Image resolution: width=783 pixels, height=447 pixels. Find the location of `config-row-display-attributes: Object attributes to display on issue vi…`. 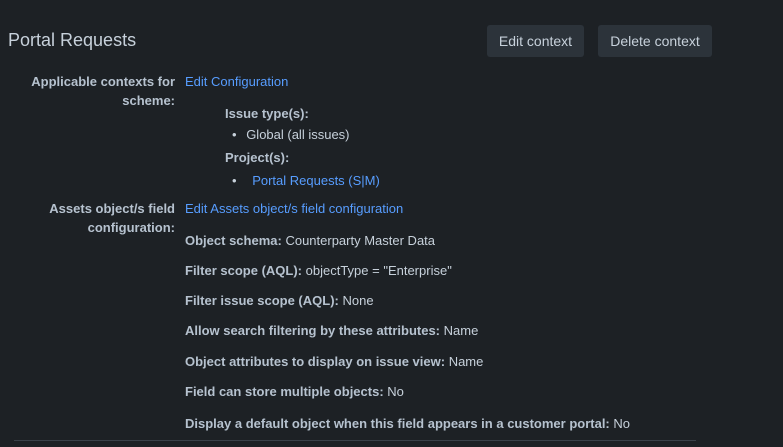

config-row-display-attributes: Object attributes to display on issue vi… is located at coordinates (334, 362).